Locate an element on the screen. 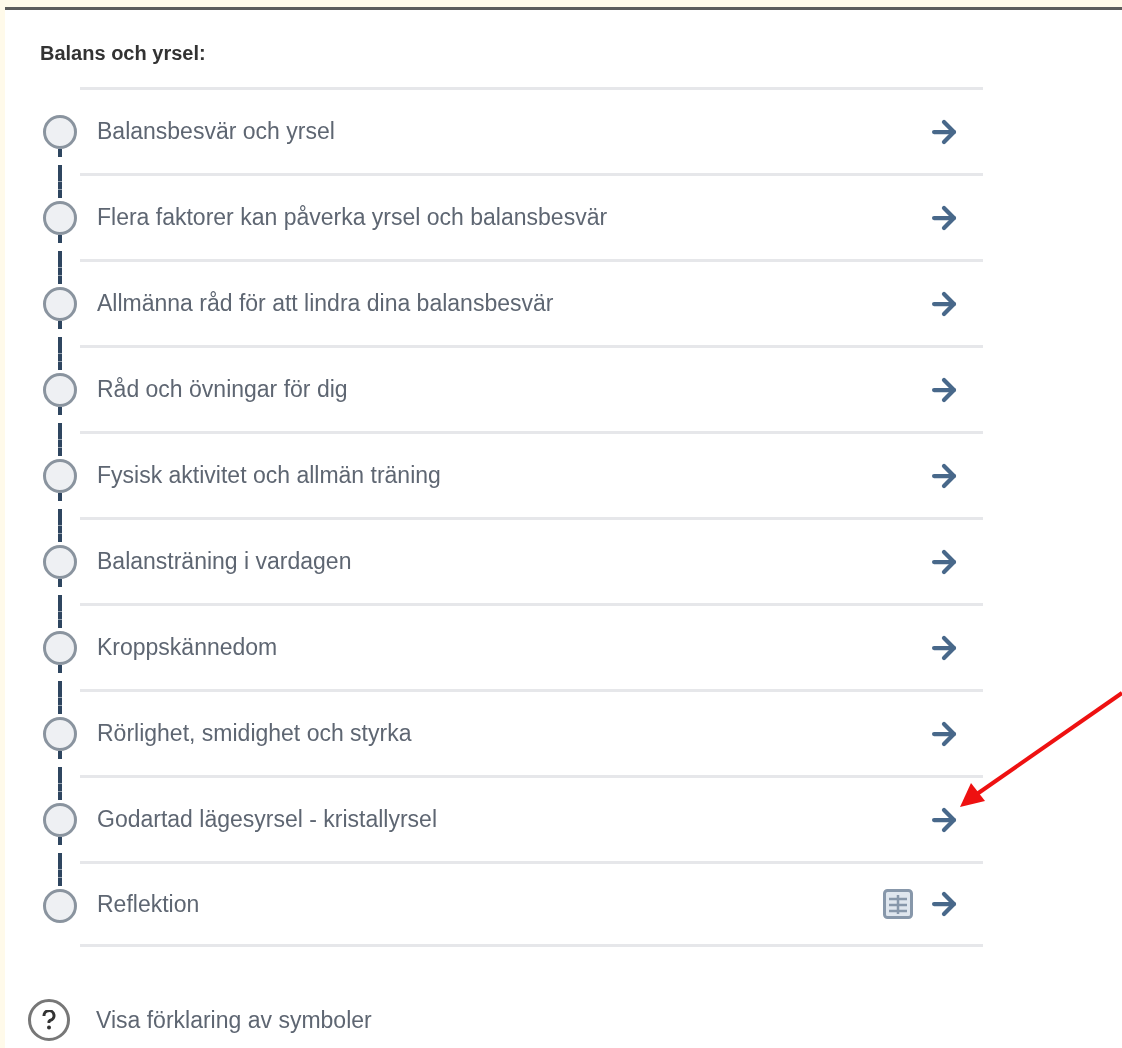  list-row: Kroppskännedom is located at coordinates (531, 646).